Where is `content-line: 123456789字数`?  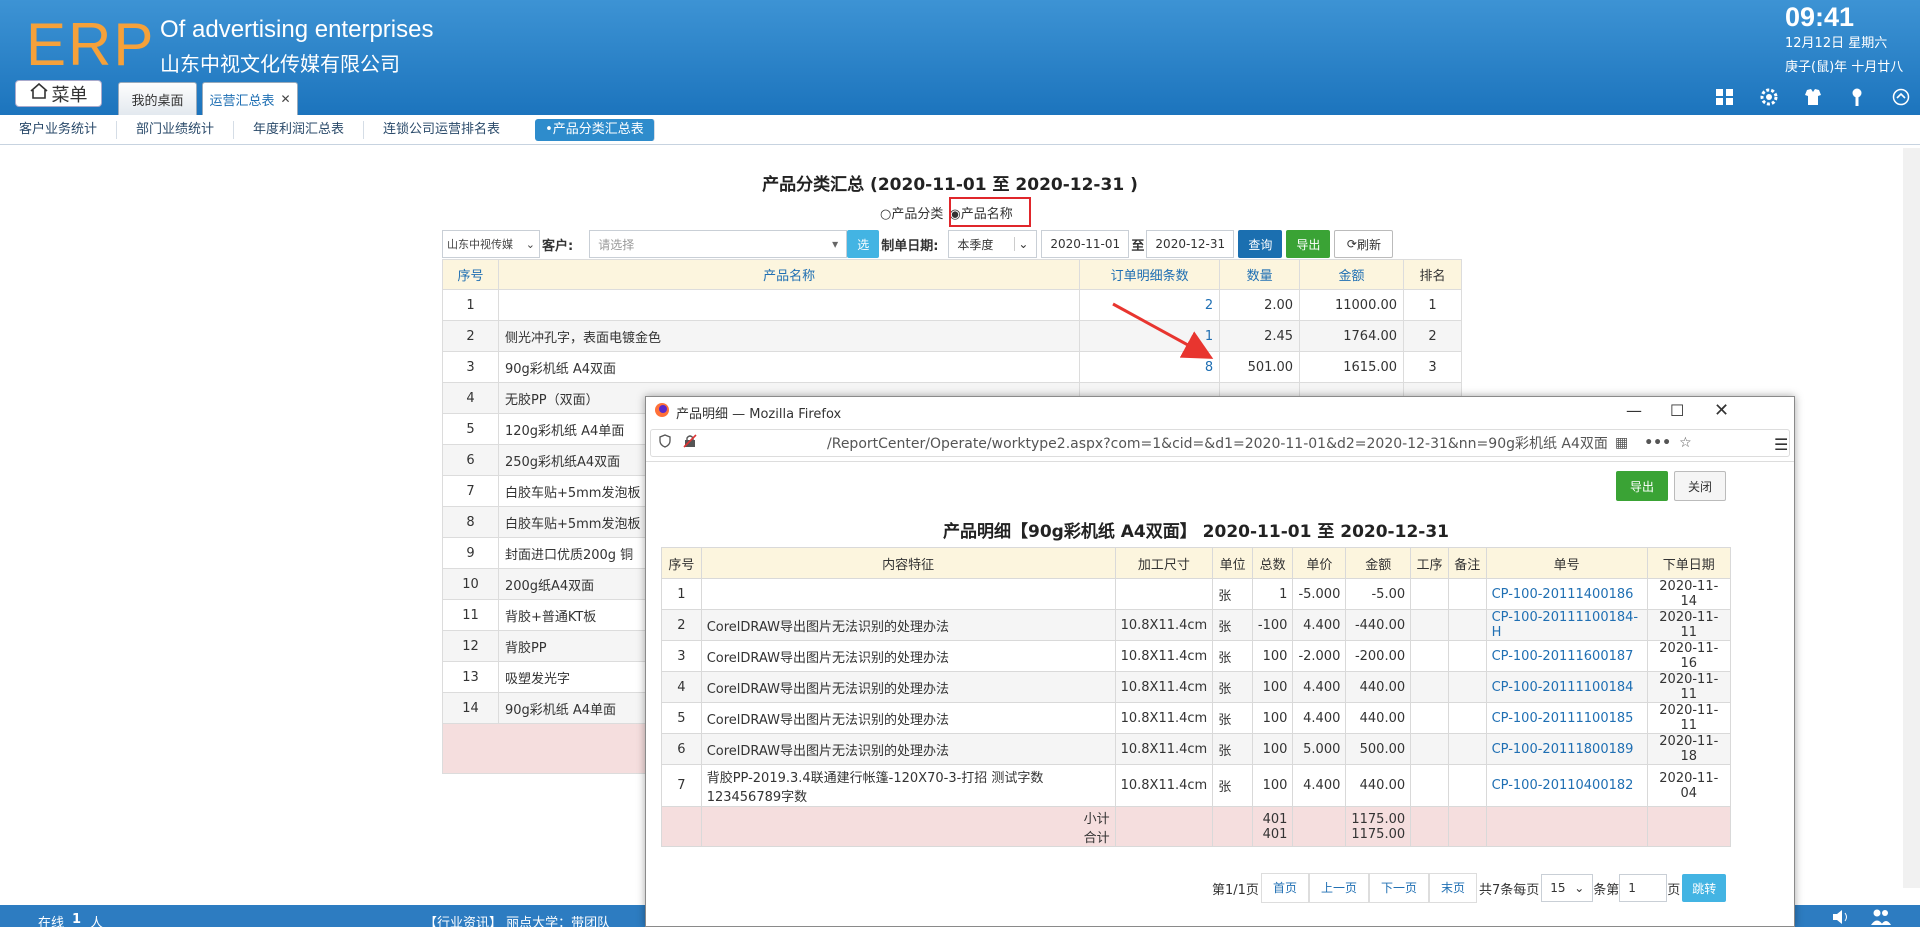
content-line: 123456789字数 is located at coordinates (757, 797).